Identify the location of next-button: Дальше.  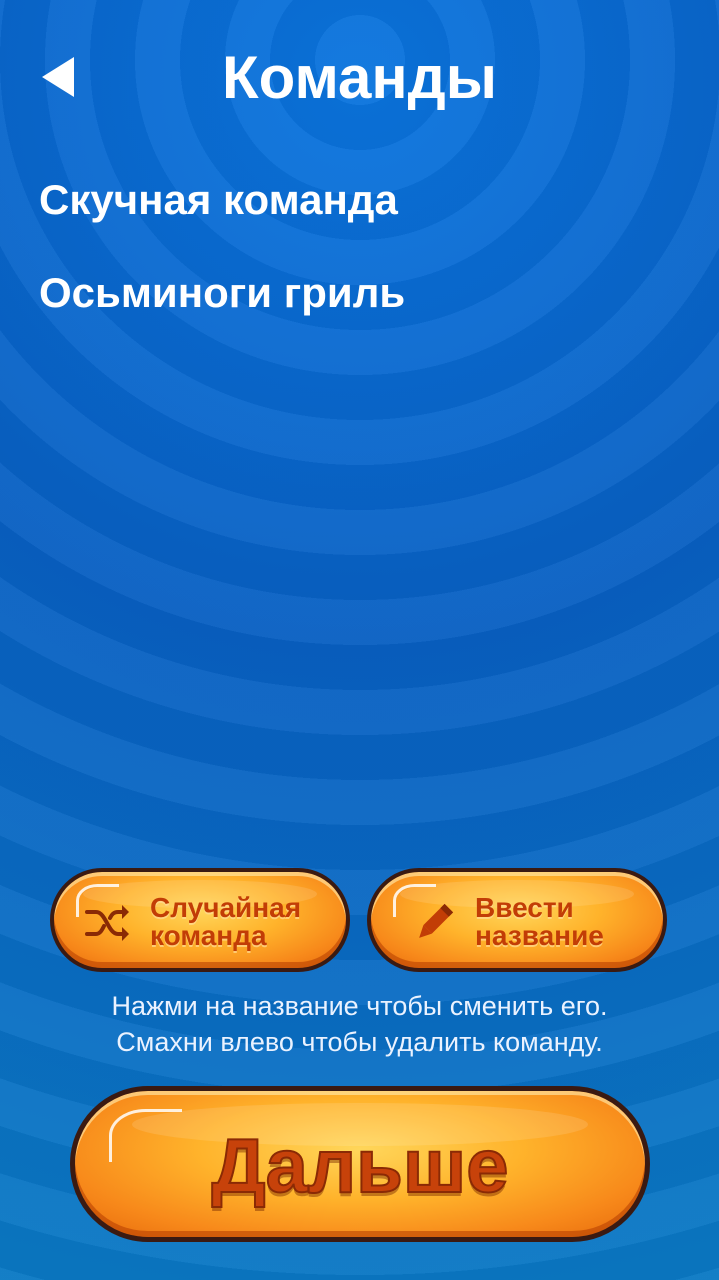
(360, 1164).